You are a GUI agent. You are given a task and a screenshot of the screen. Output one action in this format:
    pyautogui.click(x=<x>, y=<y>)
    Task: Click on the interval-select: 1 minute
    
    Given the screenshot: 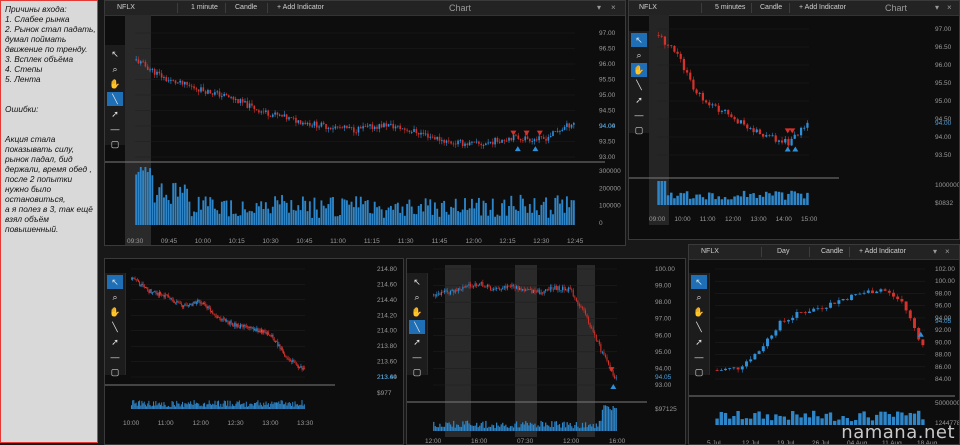 What is the action you would take?
    pyautogui.click(x=204, y=7)
    